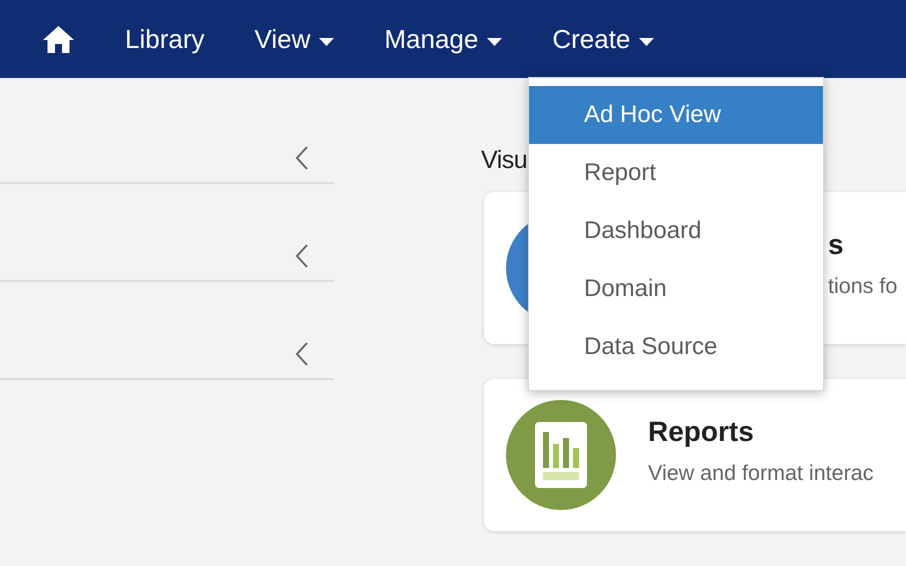  I want to click on home-icon, so click(58, 39).